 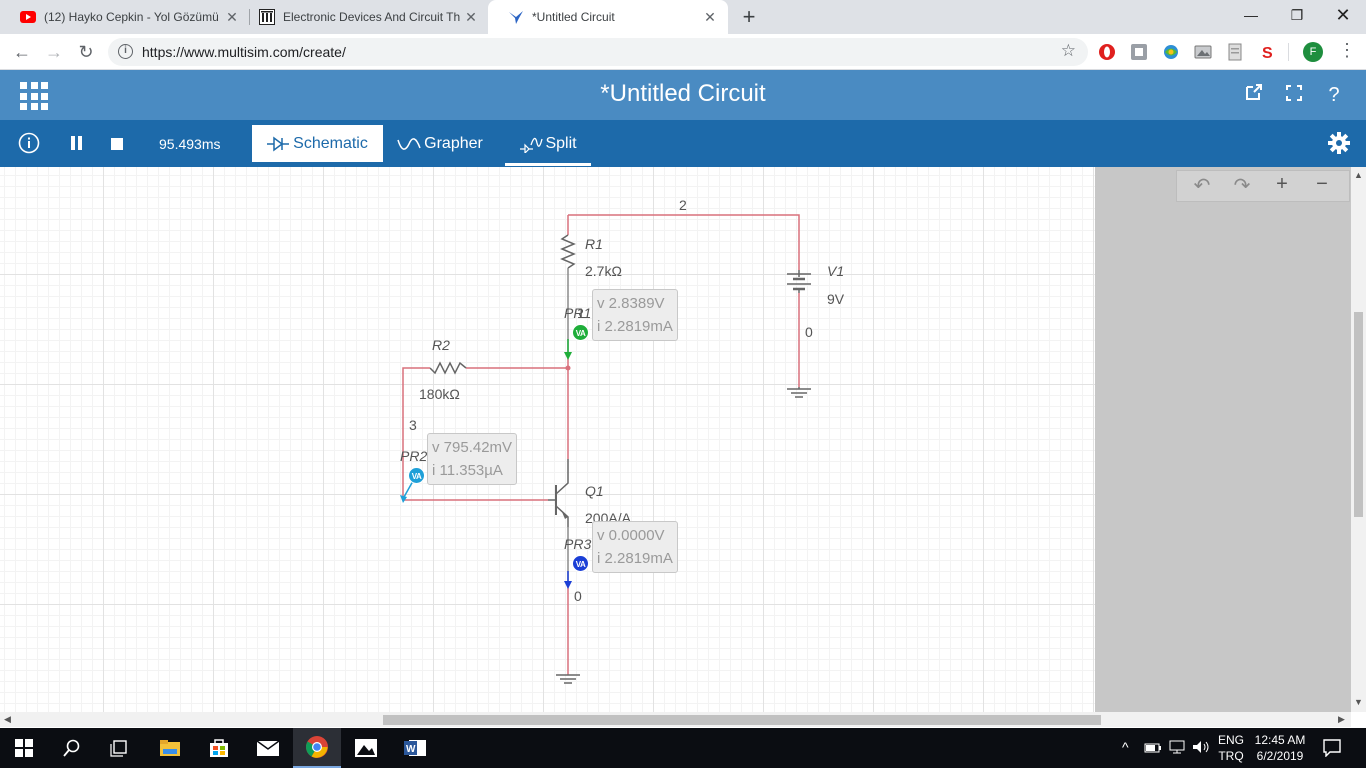 What do you see at coordinates (580, 332) in the screenshot?
I see `probe-pr1-badge: VA` at bounding box center [580, 332].